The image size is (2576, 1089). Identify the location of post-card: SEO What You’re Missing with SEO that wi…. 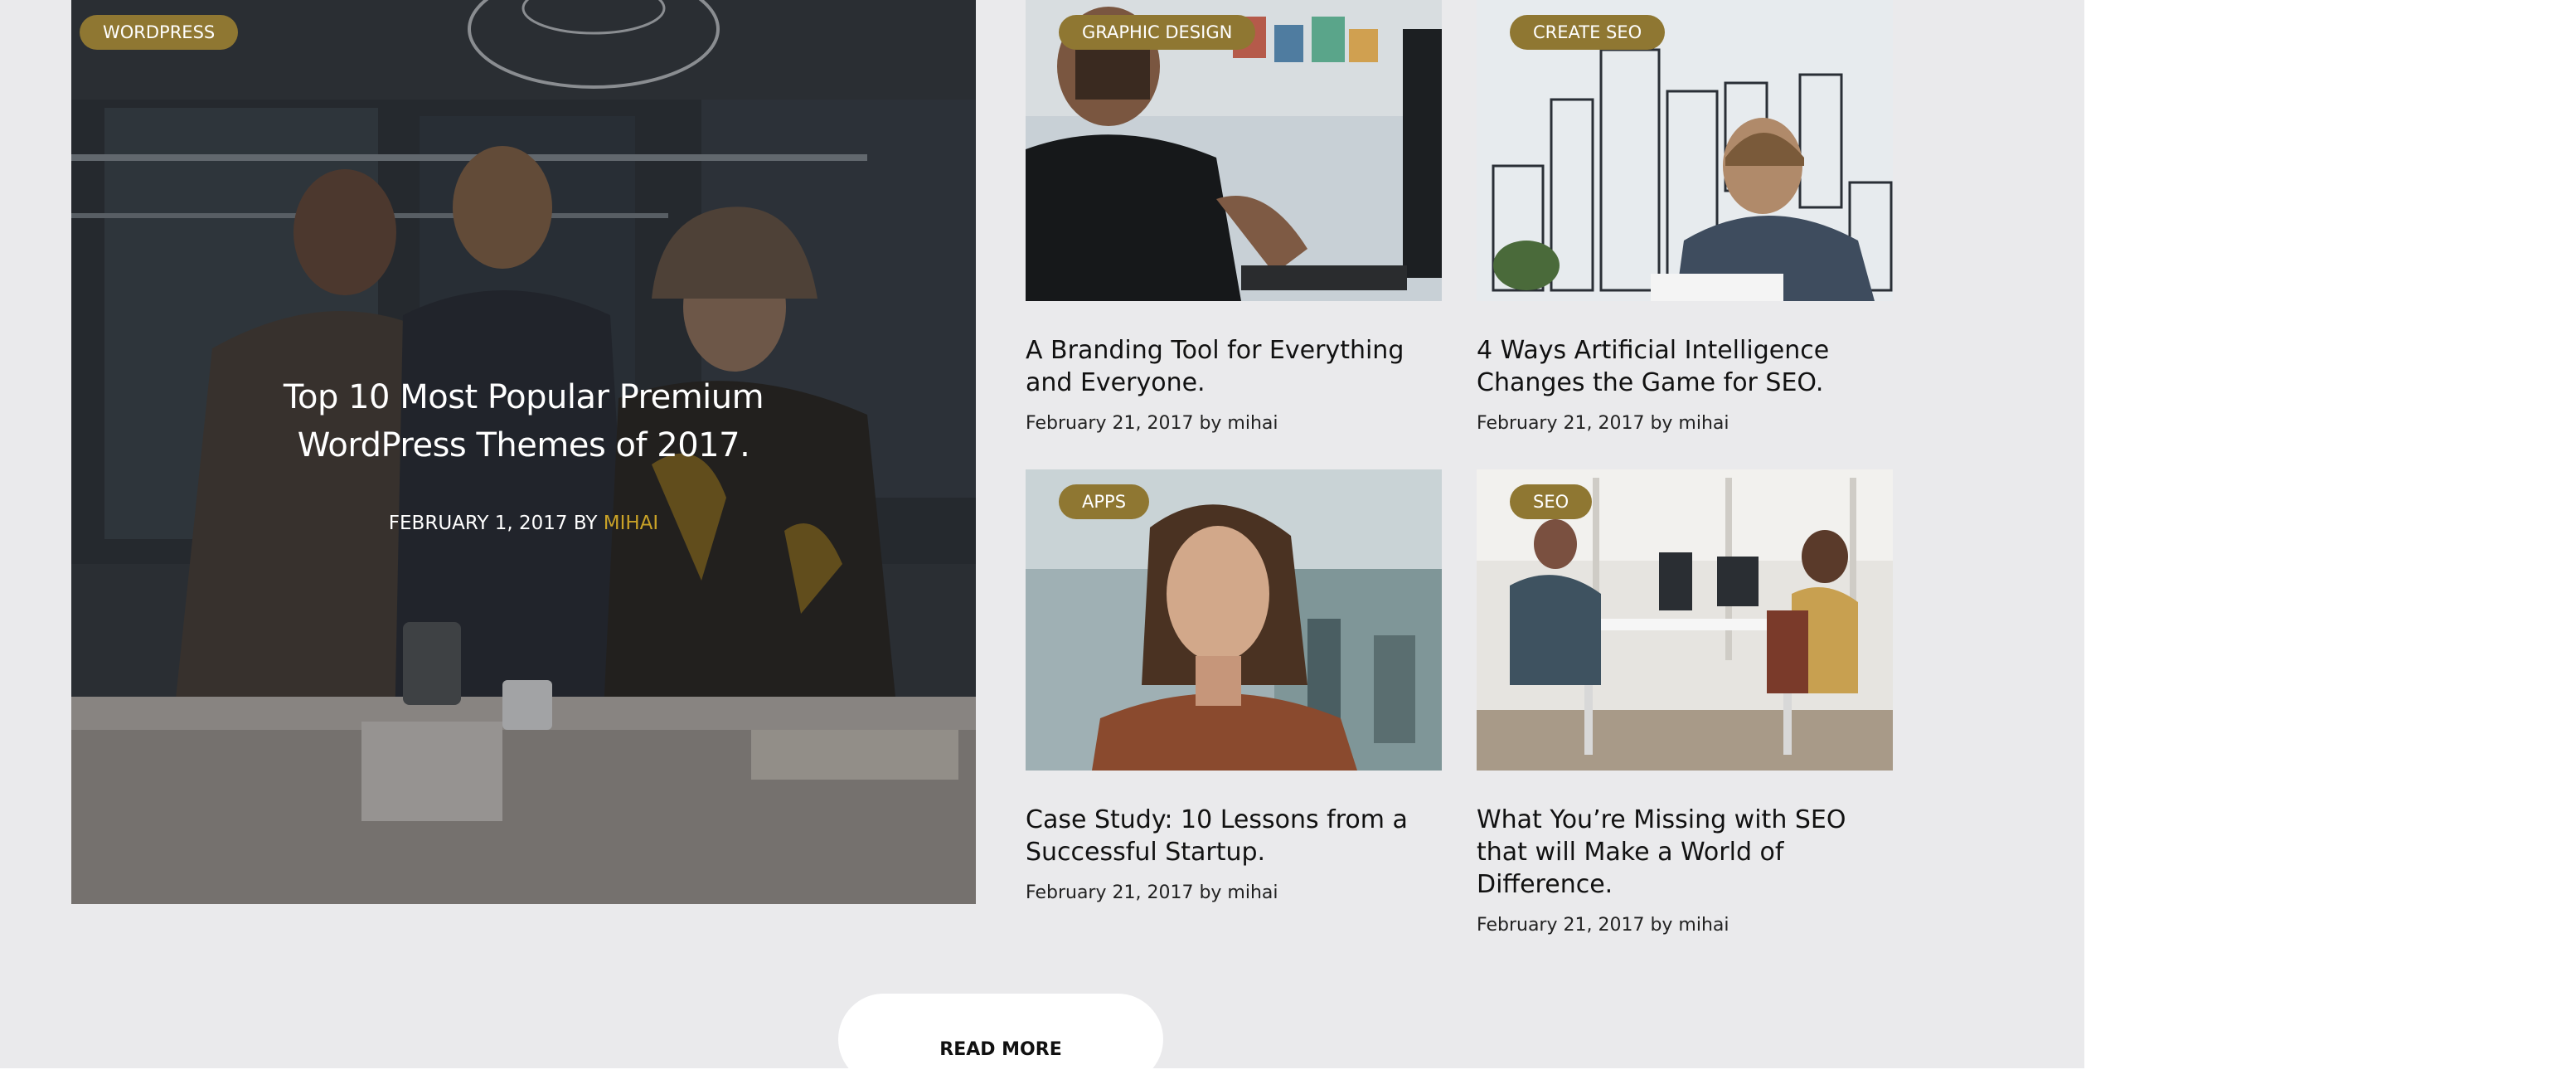
(1685, 702).